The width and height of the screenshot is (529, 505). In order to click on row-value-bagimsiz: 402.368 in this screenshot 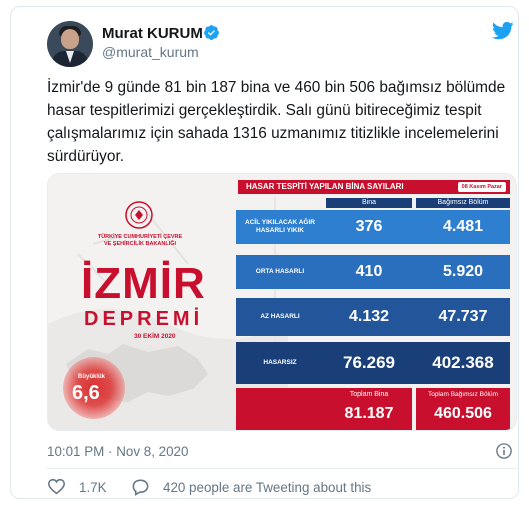, I will do `click(463, 362)`.